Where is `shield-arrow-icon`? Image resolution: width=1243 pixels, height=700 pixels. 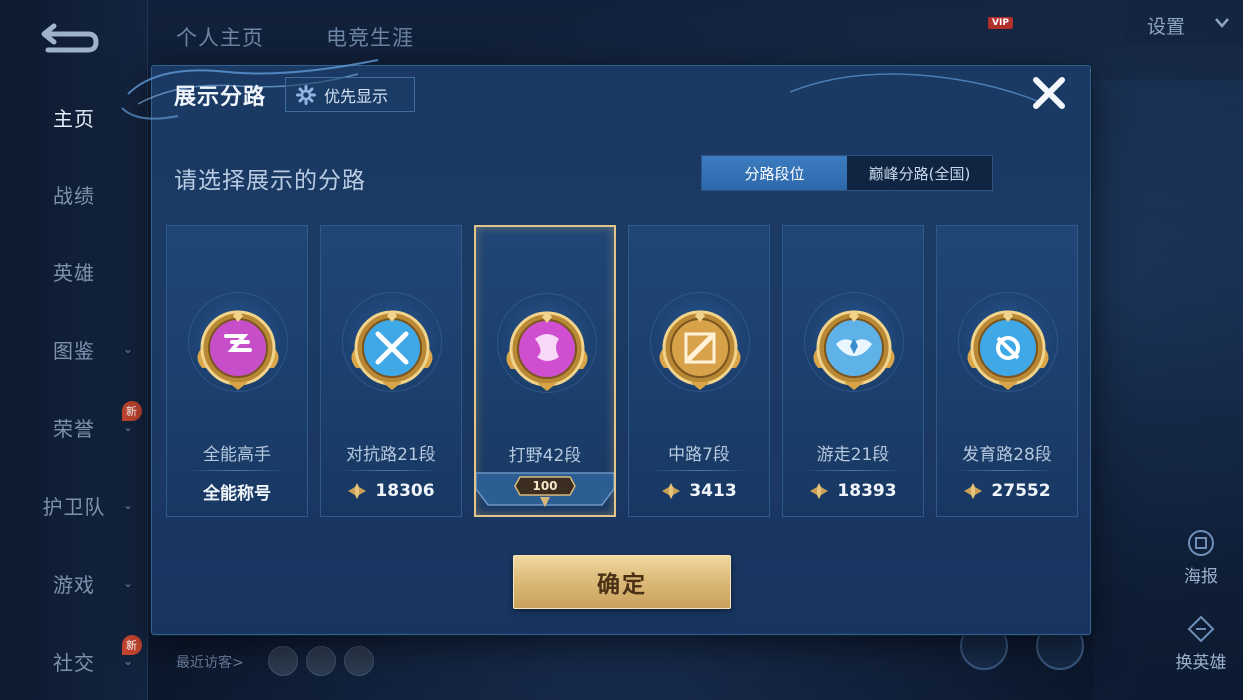 shield-arrow-icon is located at coordinates (1008, 348).